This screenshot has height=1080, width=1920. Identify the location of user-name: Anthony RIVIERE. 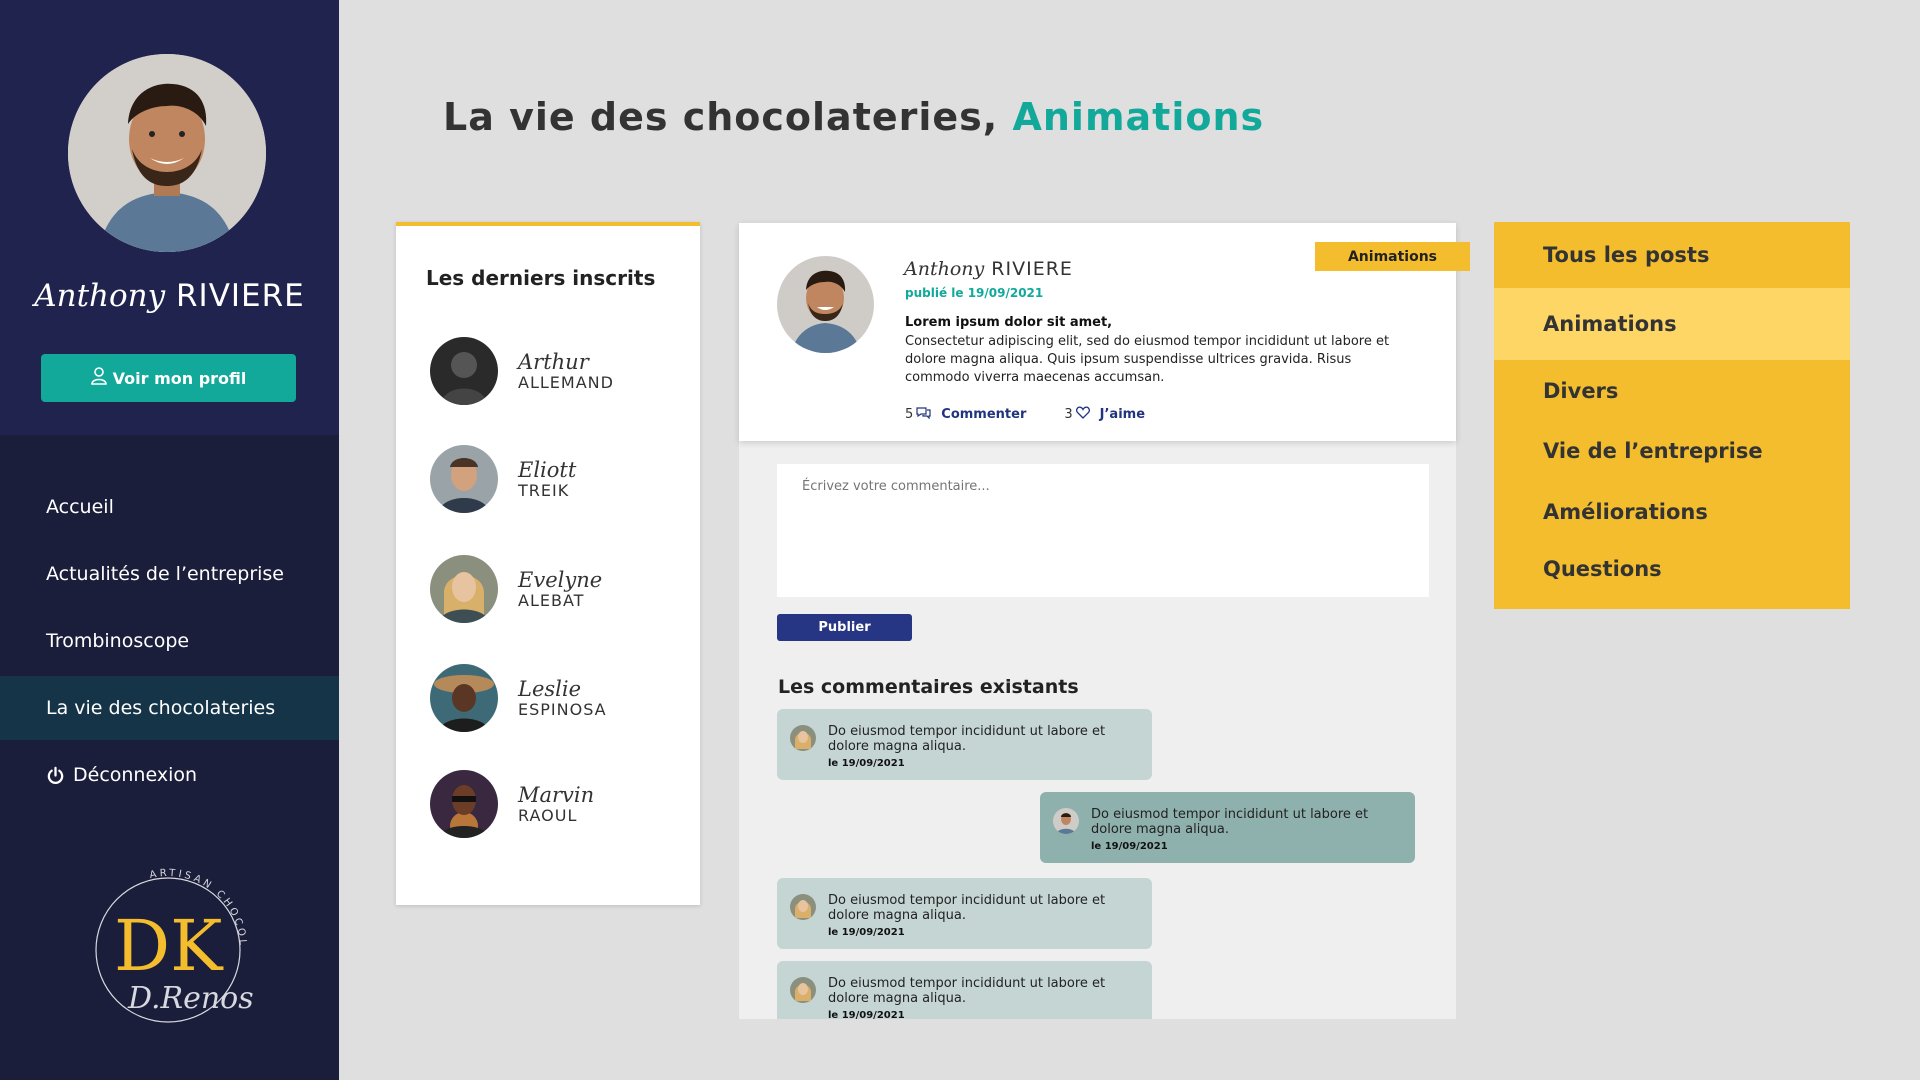
(169, 296).